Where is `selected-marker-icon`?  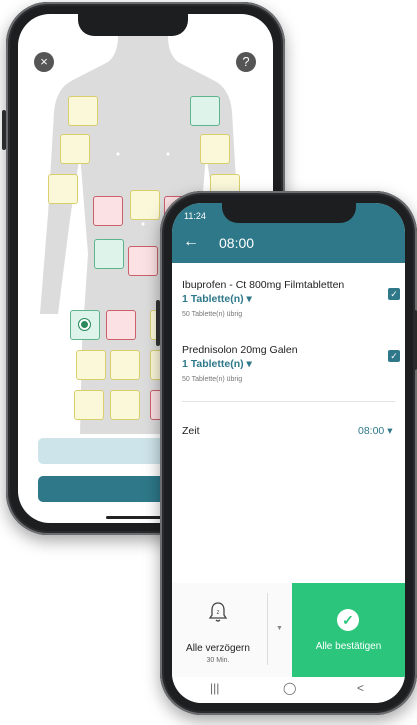 selected-marker-icon is located at coordinates (84, 324).